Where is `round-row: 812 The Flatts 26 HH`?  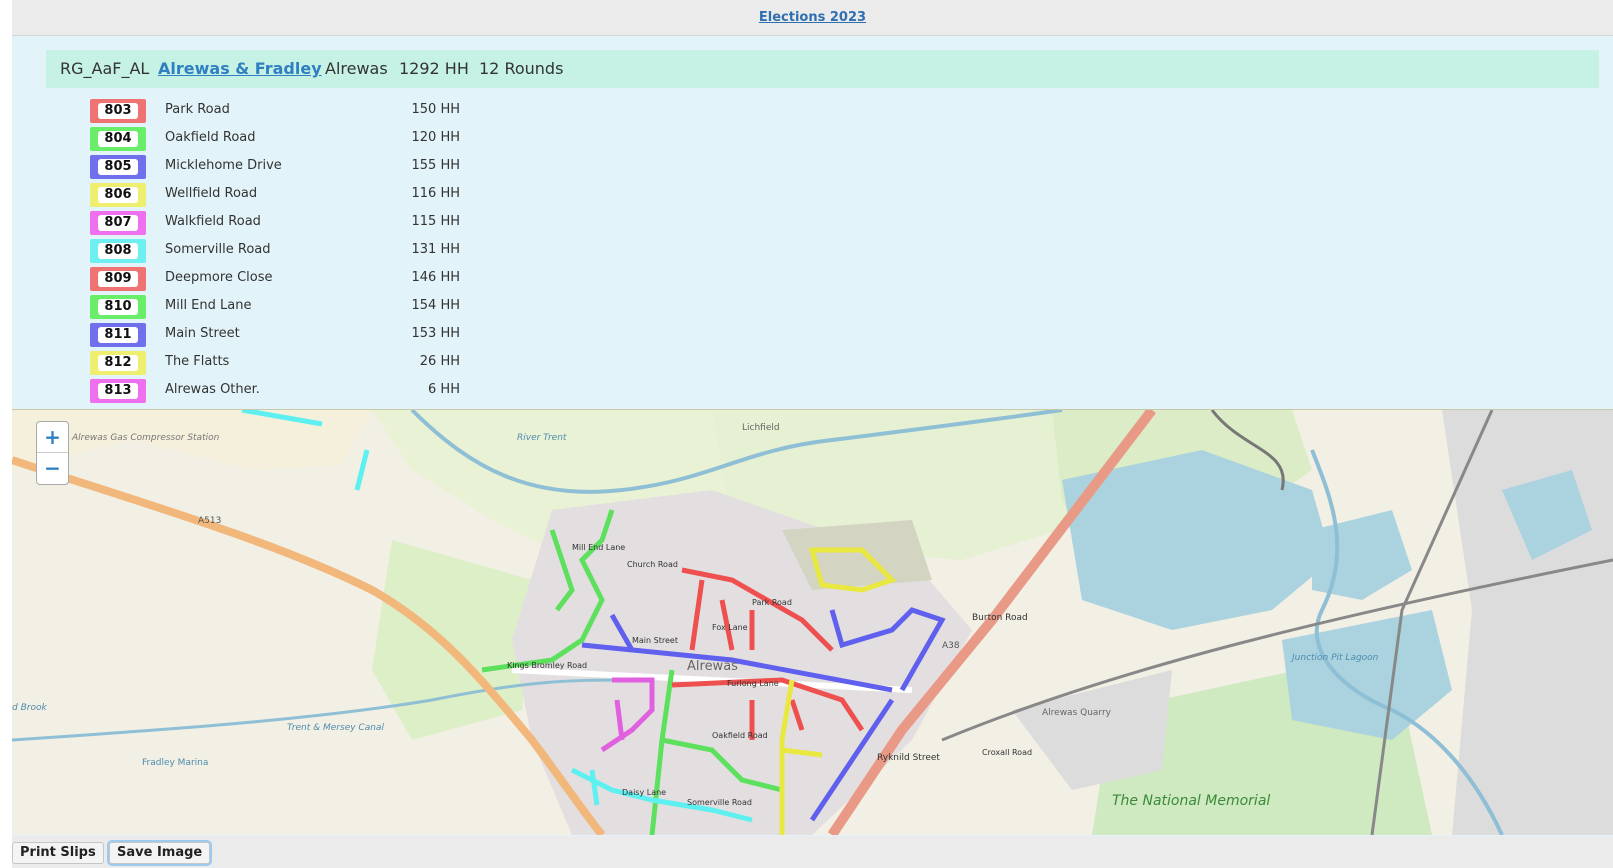 round-row: 812 The Flatts 26 HH is located at coordinates (275, 364).